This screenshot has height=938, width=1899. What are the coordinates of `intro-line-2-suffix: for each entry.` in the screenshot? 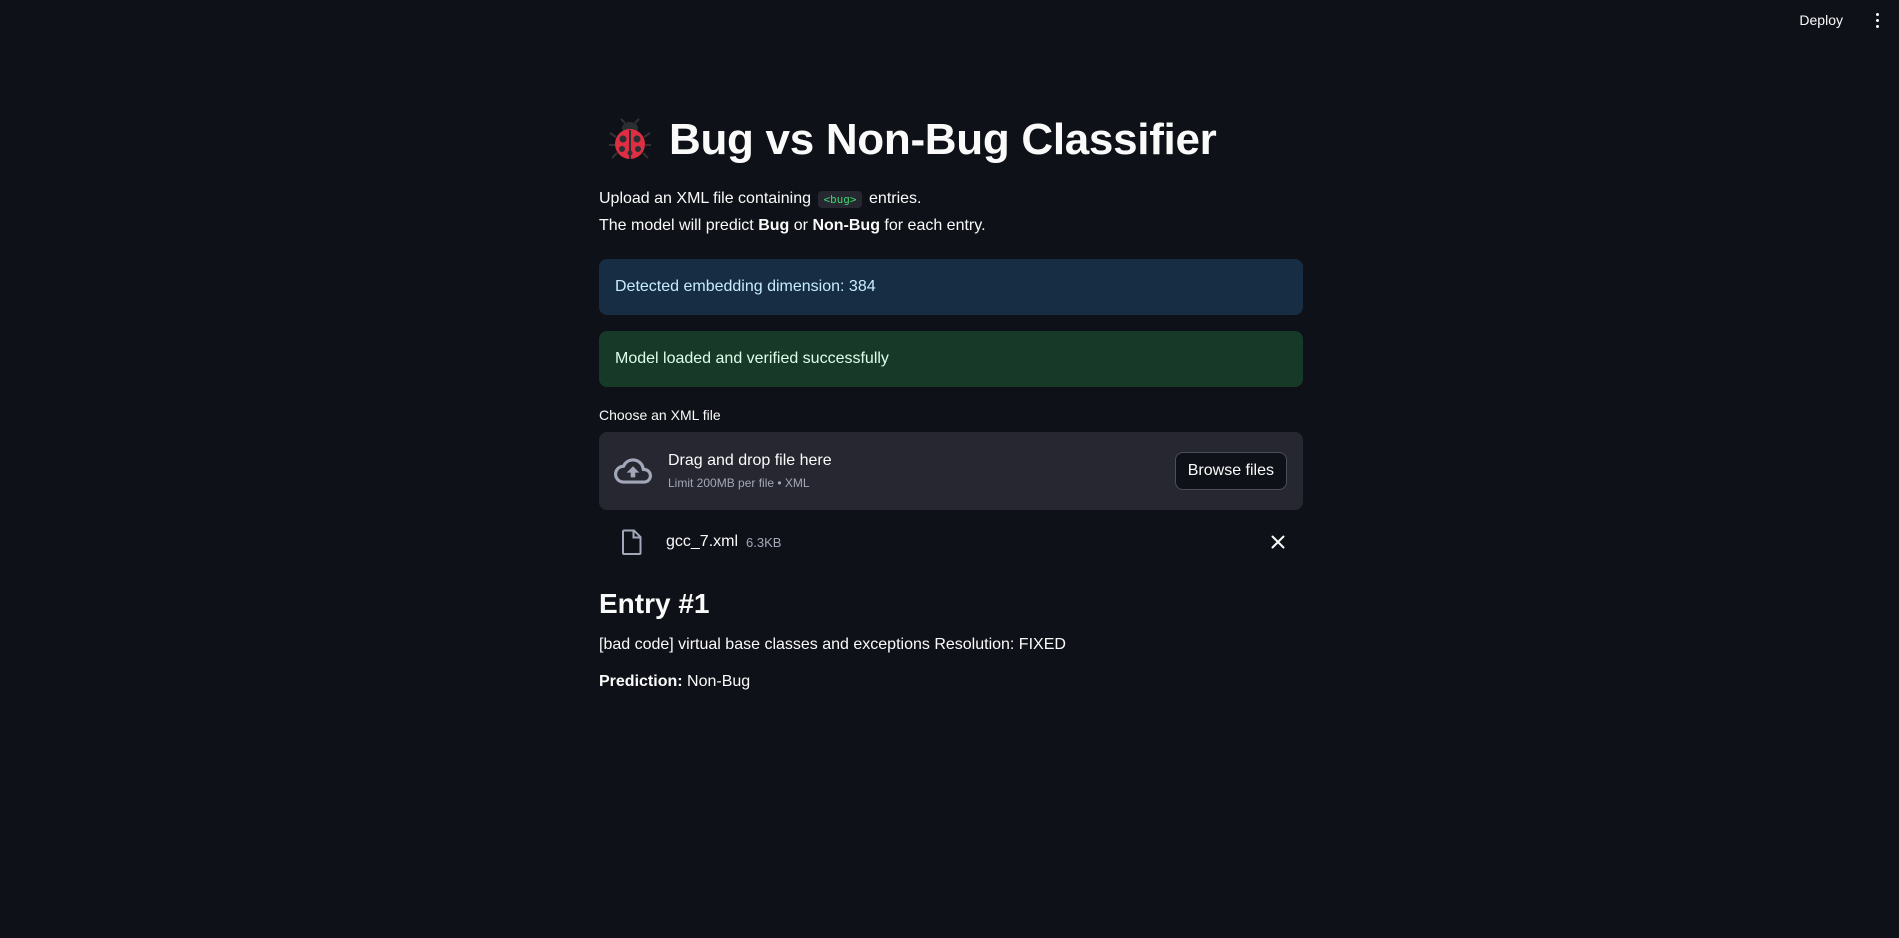 It's located at (935, 225).